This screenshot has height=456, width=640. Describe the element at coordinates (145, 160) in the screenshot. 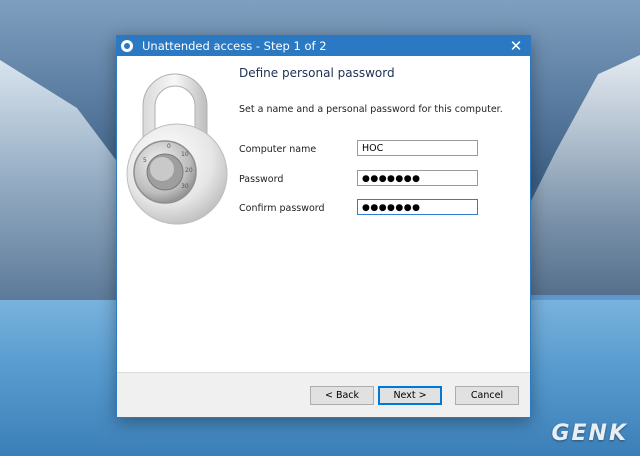

I see `svg-text: 5` at that location.